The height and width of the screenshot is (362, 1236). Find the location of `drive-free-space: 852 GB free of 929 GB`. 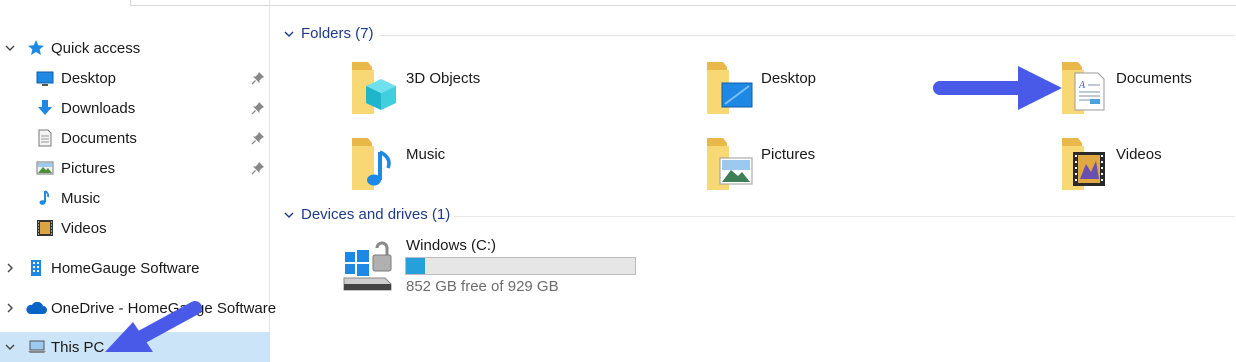

drive-free-space: 852 GB free of 929 GB is located at coordinates (482, 286).